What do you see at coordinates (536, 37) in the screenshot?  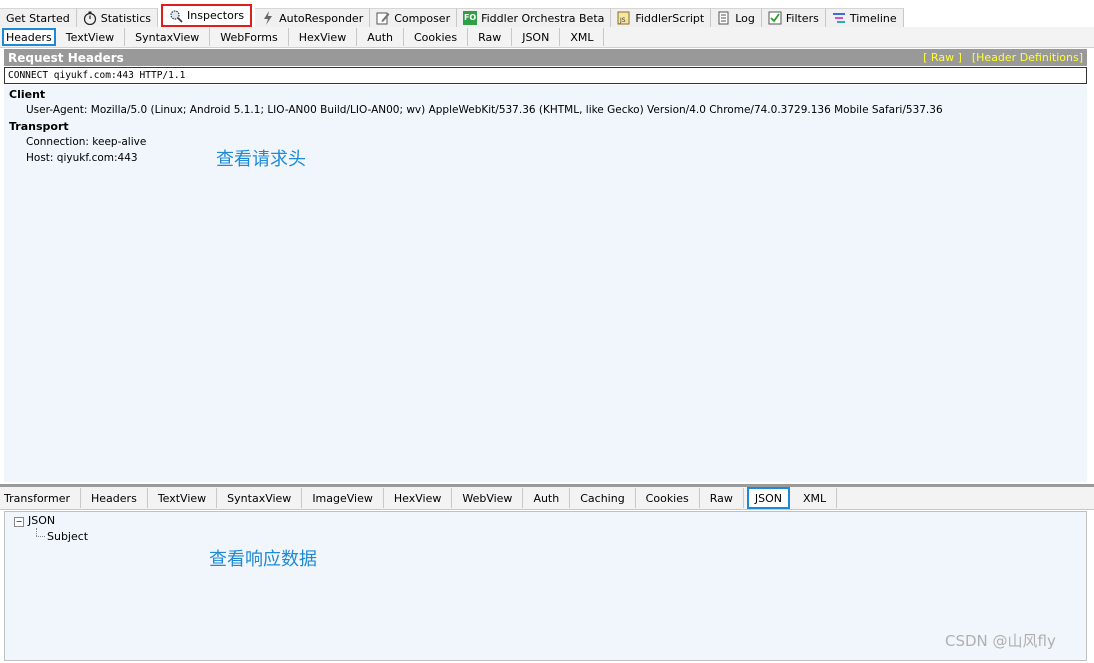 I see `request-tab-json: JSON` at bounding box center [536, 37].